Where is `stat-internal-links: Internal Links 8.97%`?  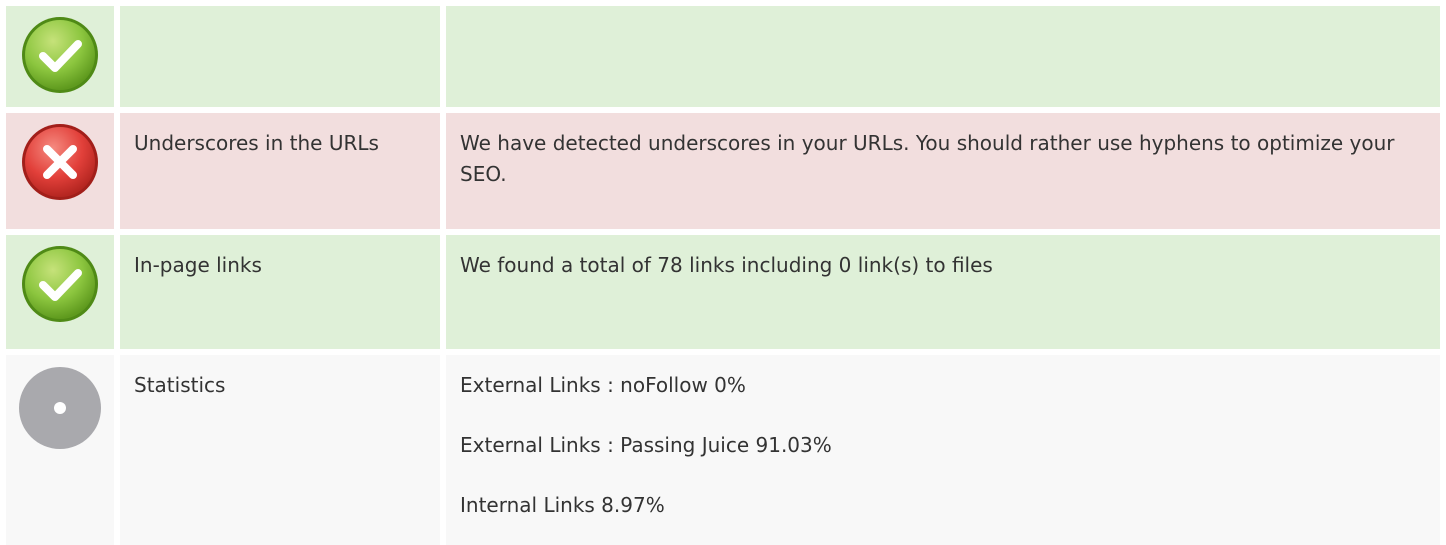
stat-internal-links: Internal Links 8.97% is located at coordinates (562, 505).